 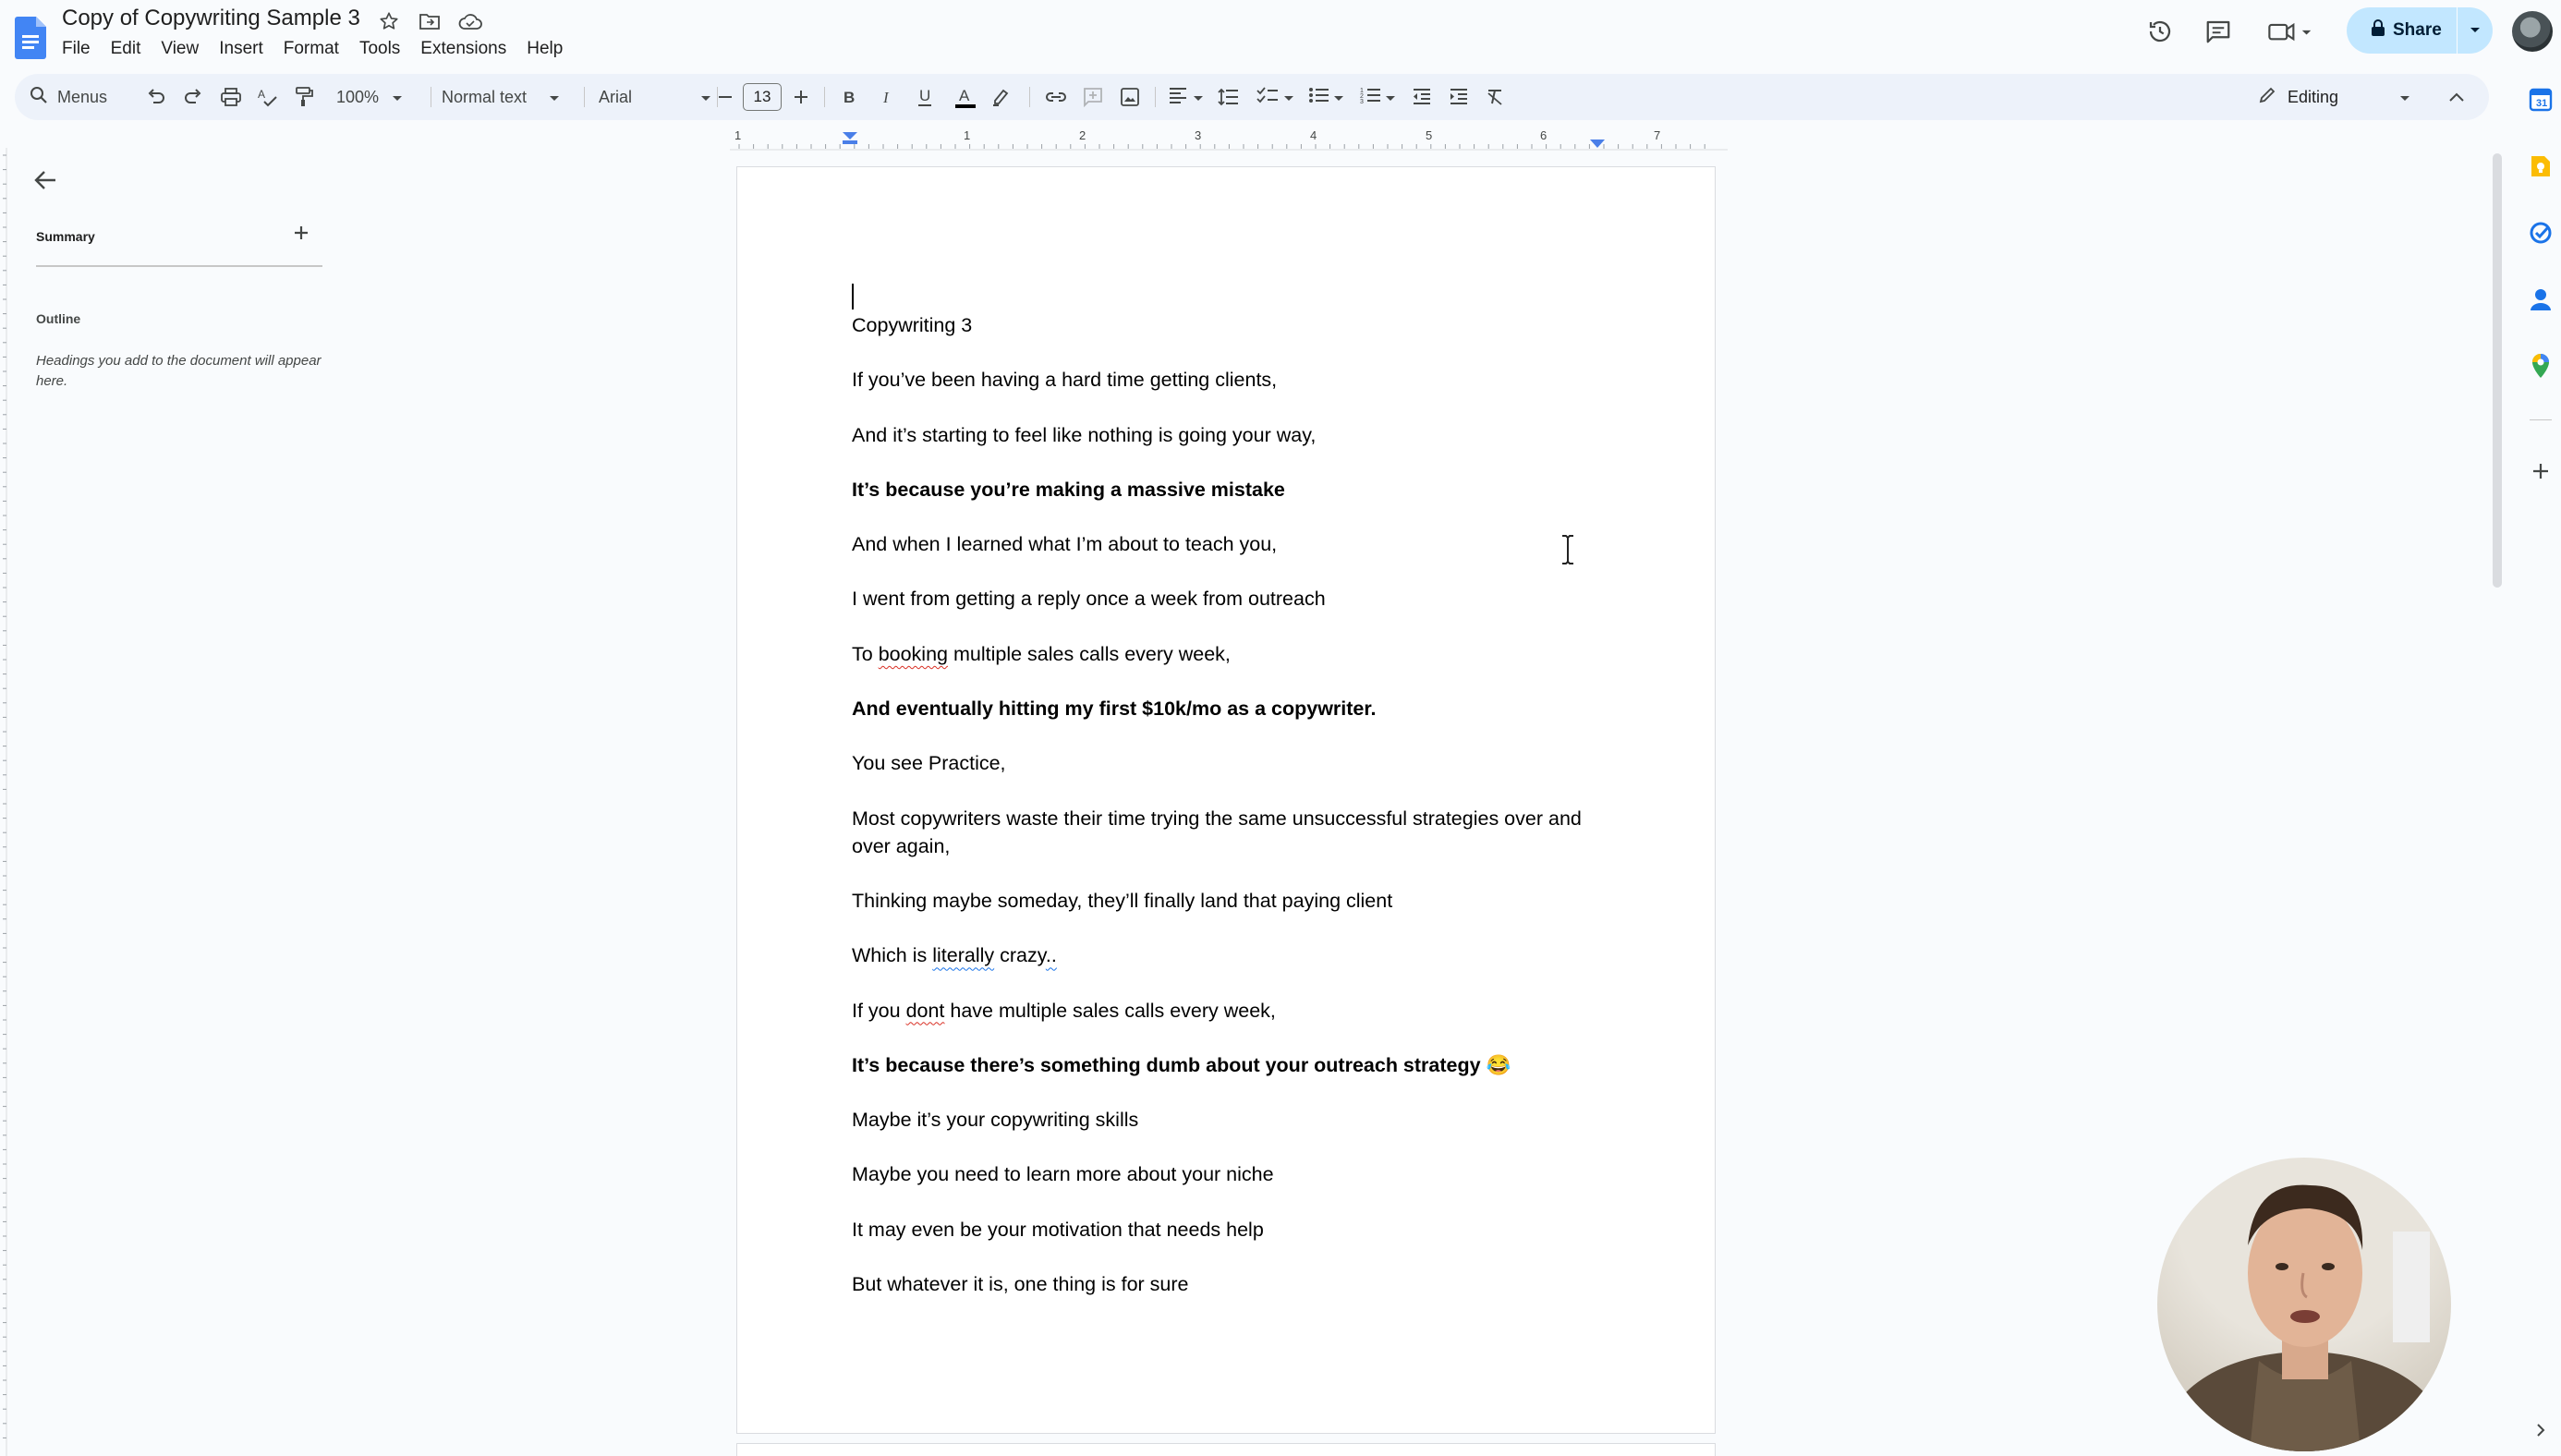 I want to click on menu-format: Format, so click(x=316, y=49).